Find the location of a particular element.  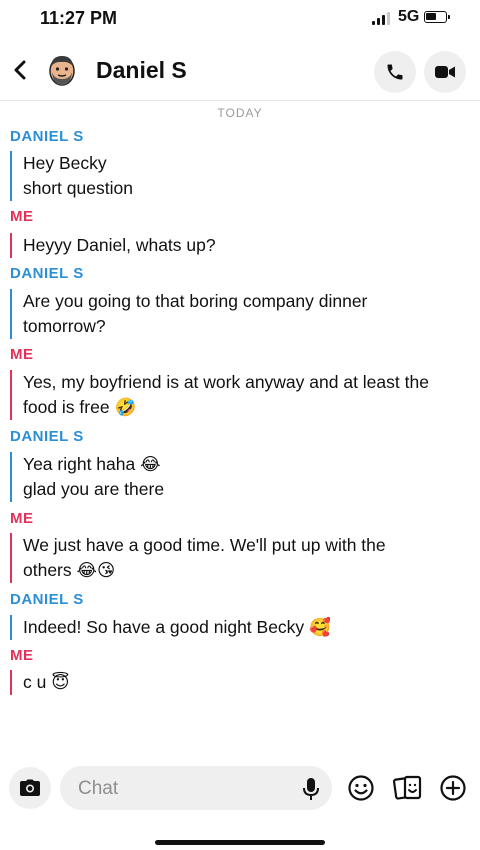

video-camera-icon is located at coordinates (445, 72).